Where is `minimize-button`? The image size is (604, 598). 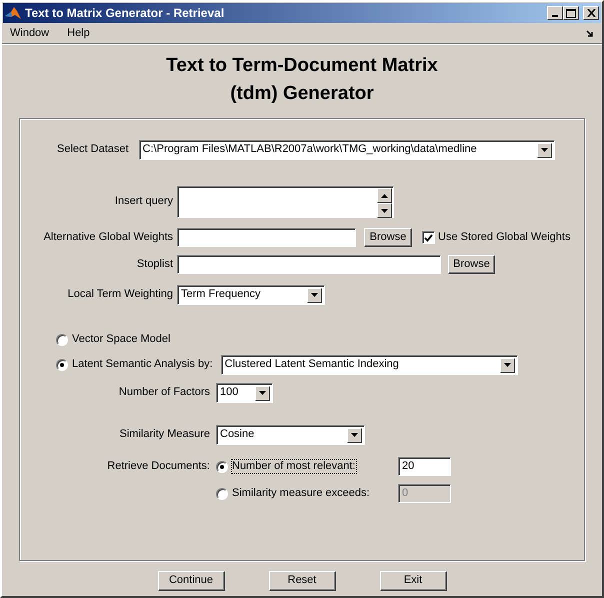 minimize-button is located at coordinates (555, 13).